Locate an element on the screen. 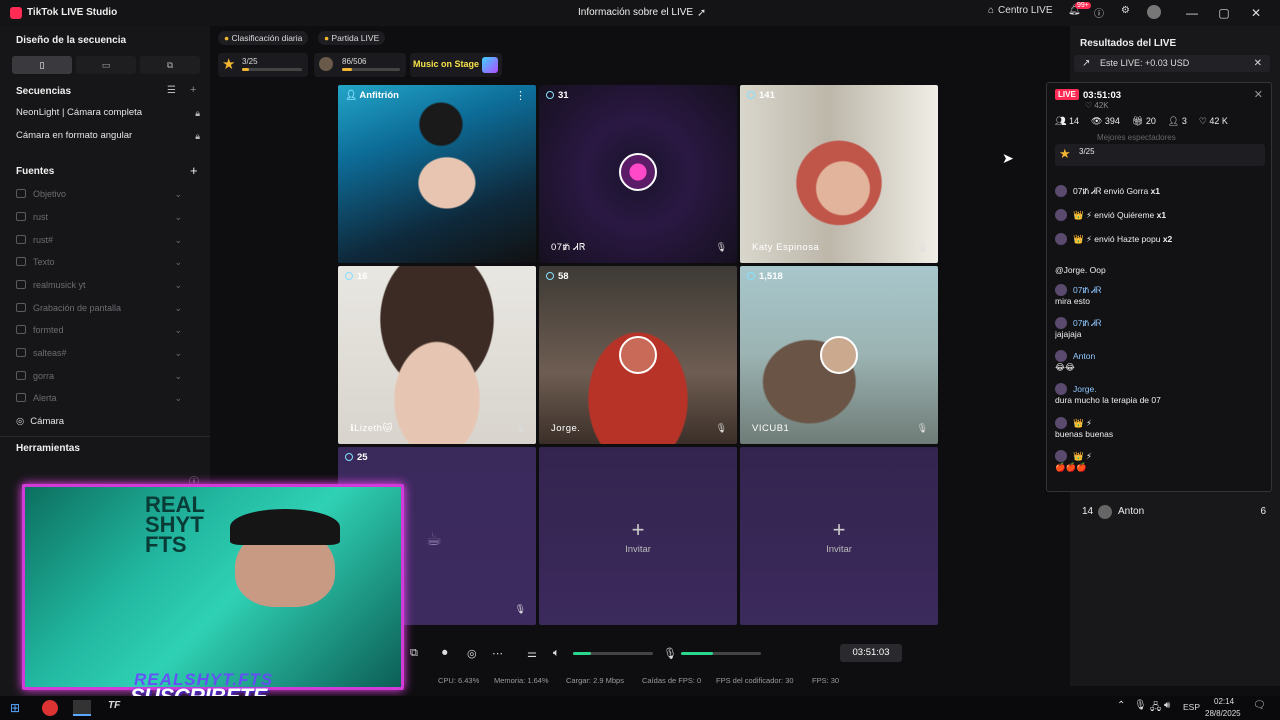 Image resolution: width=1280 pixels, height=720 pixels. share-icon: ➚ is located at coordinates (701, 12).